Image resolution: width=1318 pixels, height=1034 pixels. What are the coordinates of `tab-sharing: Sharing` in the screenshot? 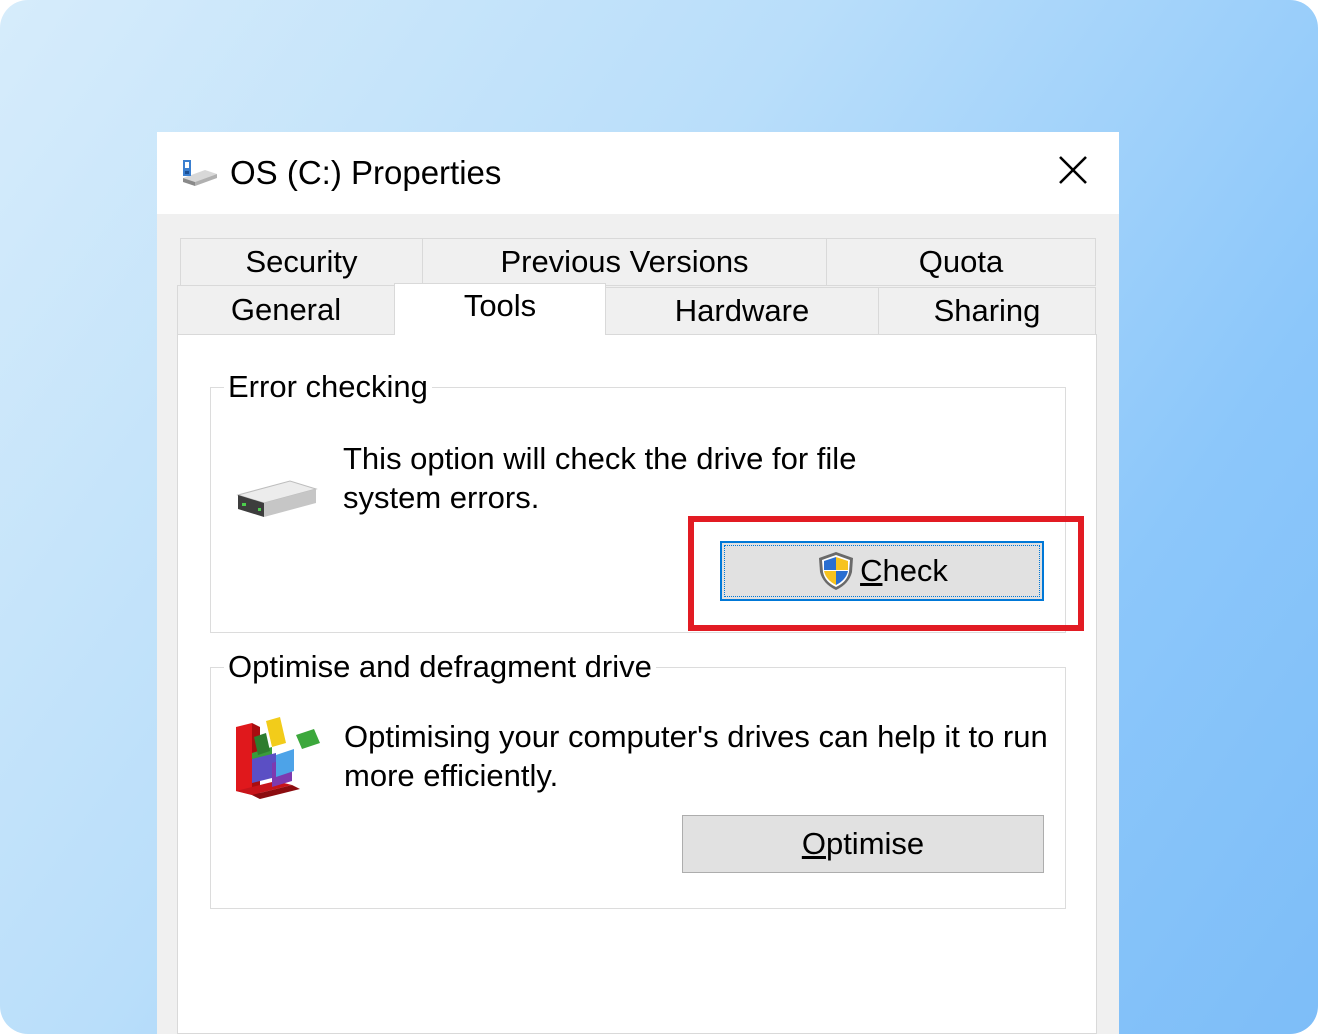 It's located at (987, 311).